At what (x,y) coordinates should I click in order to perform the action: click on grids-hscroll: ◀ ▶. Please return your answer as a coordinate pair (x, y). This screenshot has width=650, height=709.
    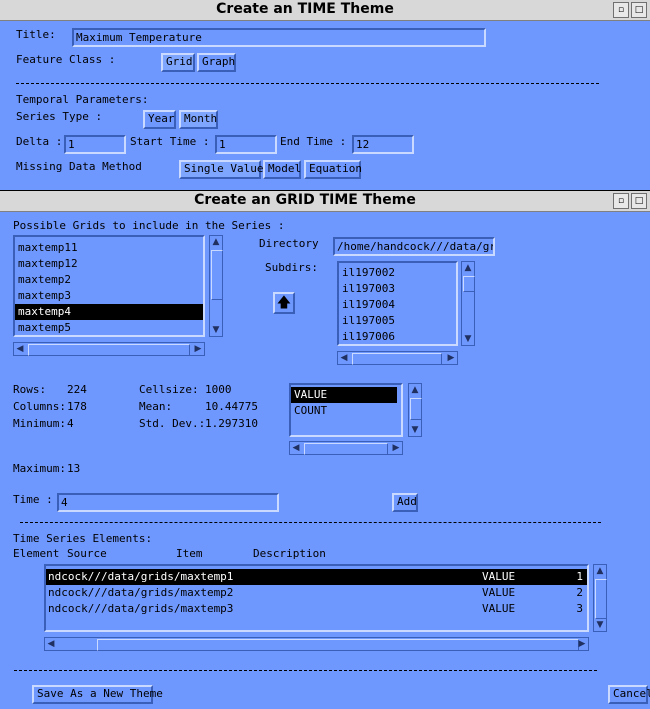
    Looking at the image, I should click on (109, 349).